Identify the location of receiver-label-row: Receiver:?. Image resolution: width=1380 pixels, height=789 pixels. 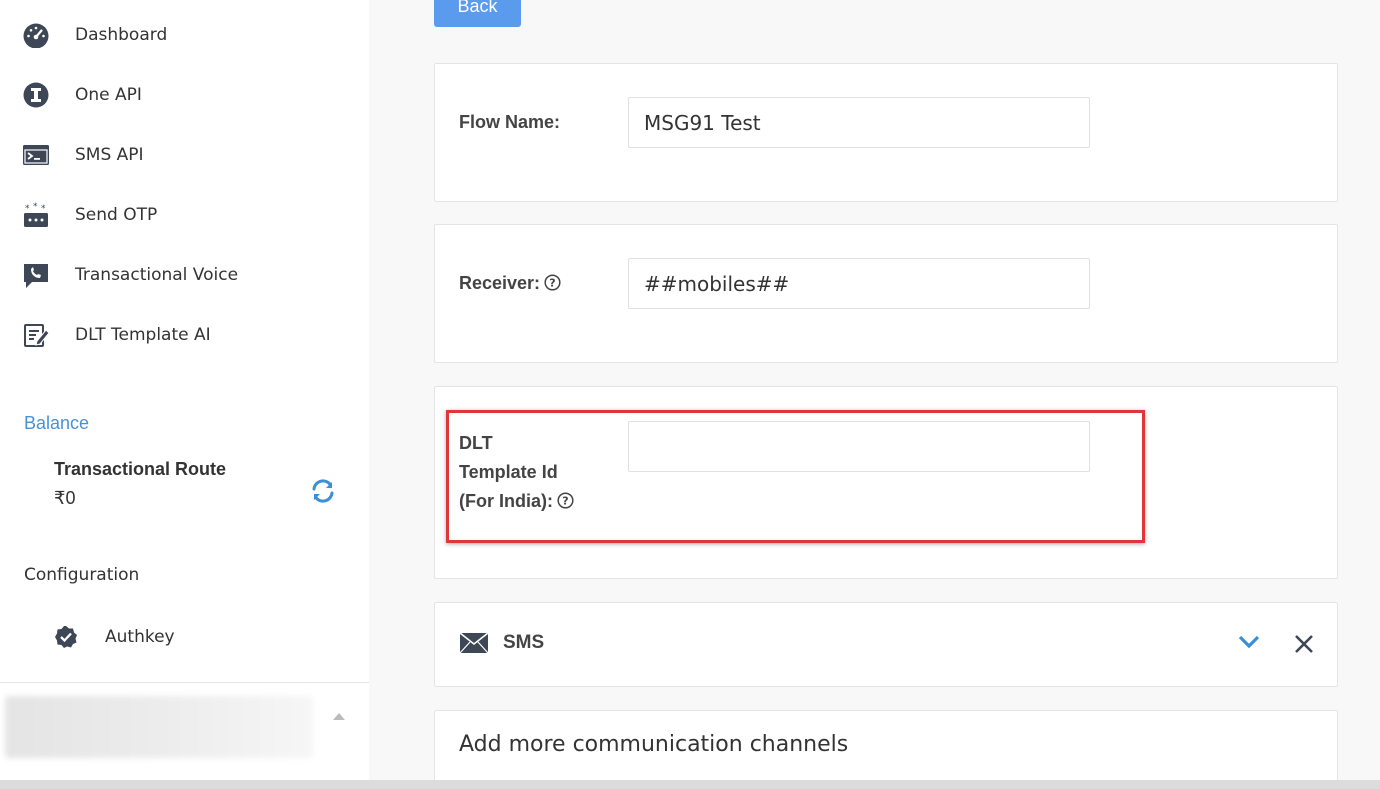
(510, 283).